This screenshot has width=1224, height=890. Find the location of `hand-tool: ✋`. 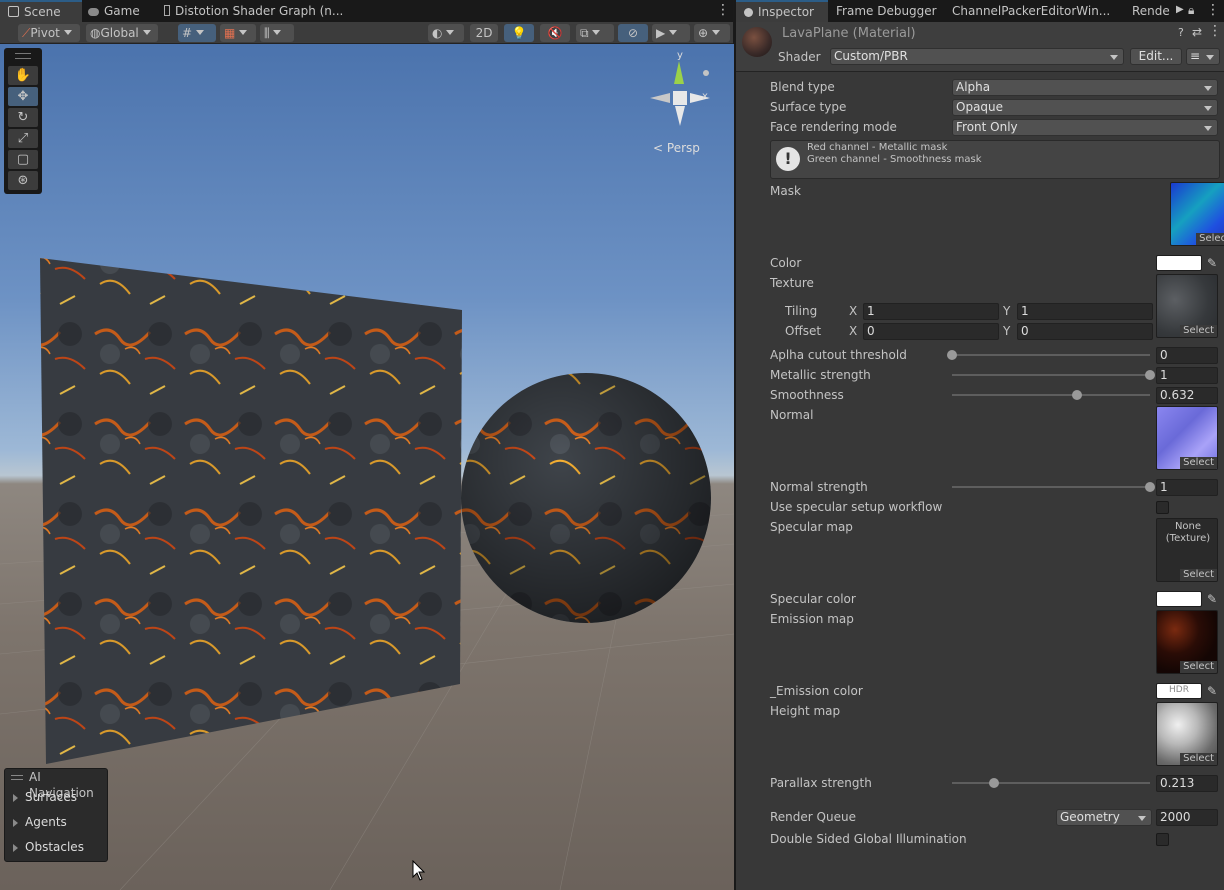

hand-tool: ✋ is located at coordinates (23, 75).